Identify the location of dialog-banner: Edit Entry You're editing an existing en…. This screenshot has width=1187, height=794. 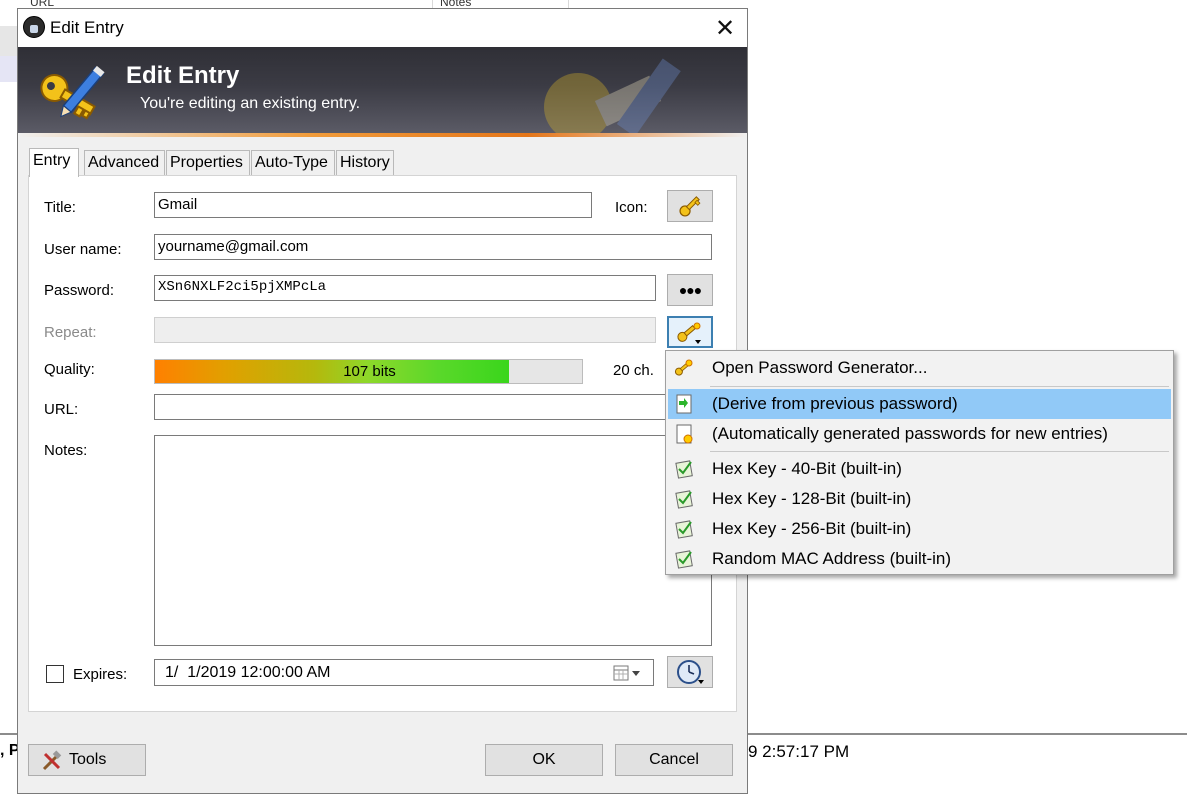
(382, 90).